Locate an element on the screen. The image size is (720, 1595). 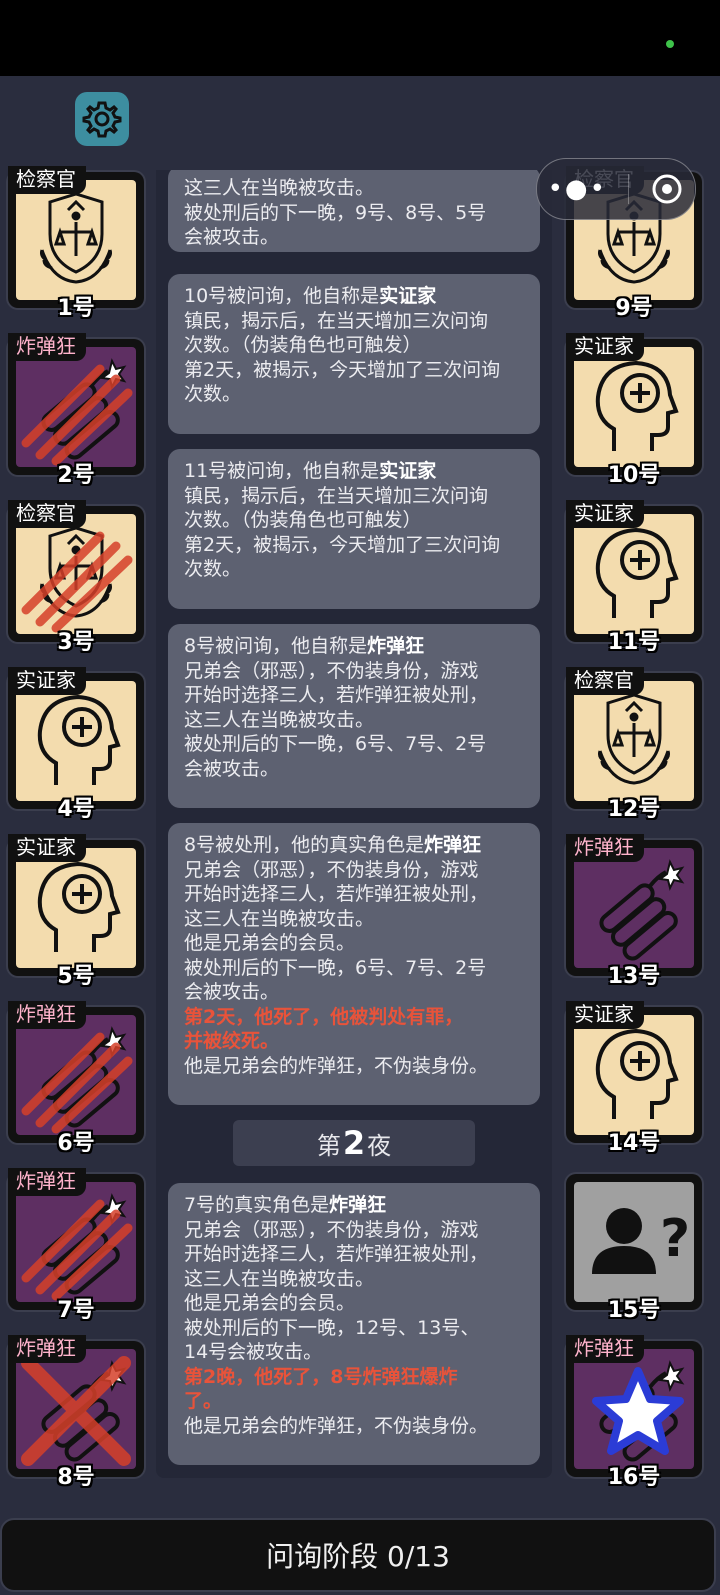
player-number: 3号 is located at coordinates (76, 642).